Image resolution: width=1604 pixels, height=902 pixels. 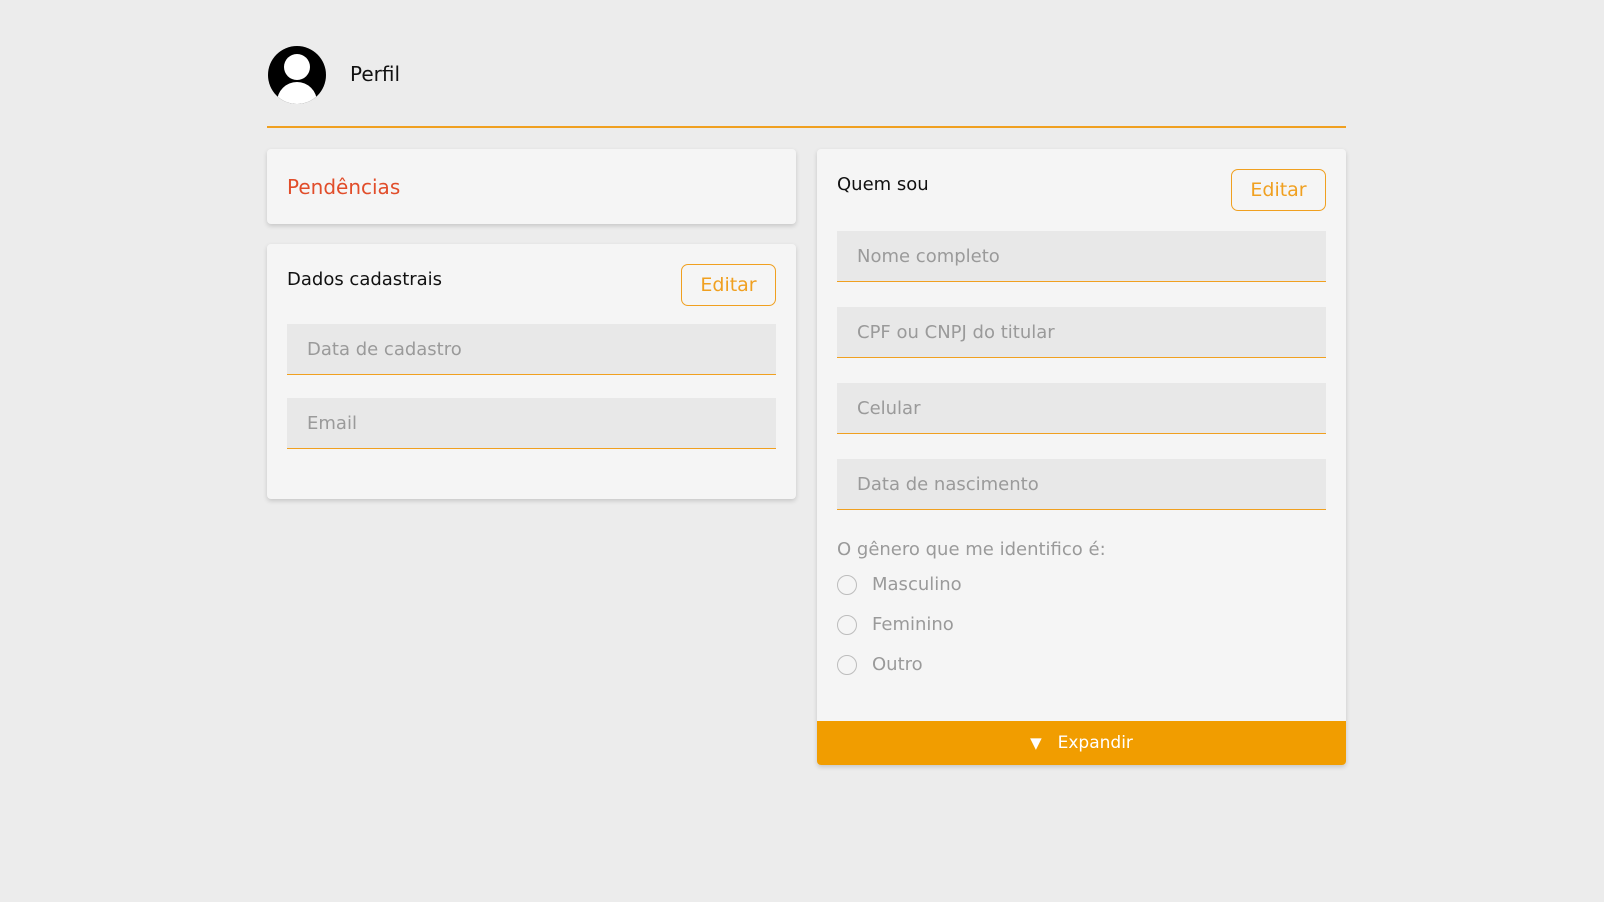 I want to click on avatar, so click(x=297, y=75).